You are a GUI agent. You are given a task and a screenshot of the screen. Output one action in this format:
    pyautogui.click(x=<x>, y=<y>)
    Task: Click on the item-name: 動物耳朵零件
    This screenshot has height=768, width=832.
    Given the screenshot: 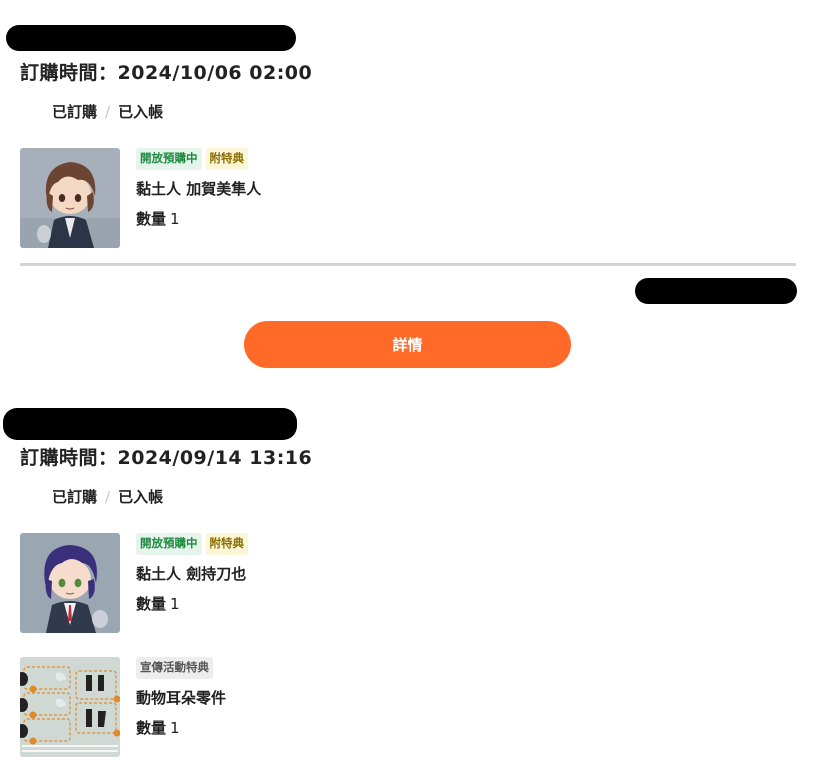 What is the action you would take?
    pyautogui.click(x=181, y=697)
    